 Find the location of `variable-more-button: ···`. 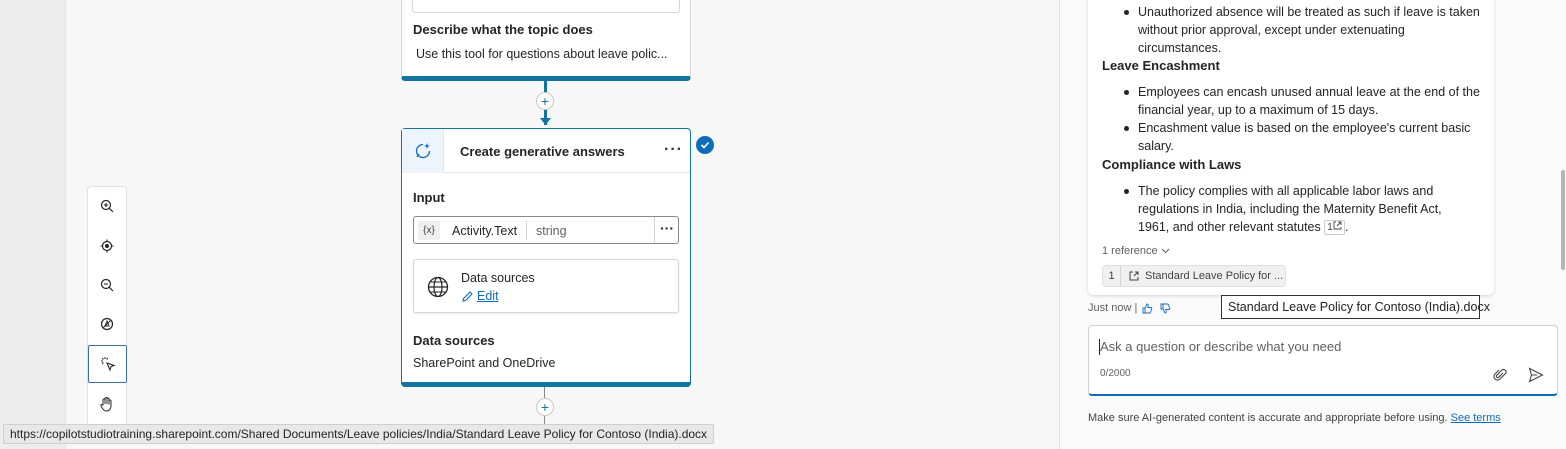

variable-more-button: ··· is located at coordinates (666, 230).